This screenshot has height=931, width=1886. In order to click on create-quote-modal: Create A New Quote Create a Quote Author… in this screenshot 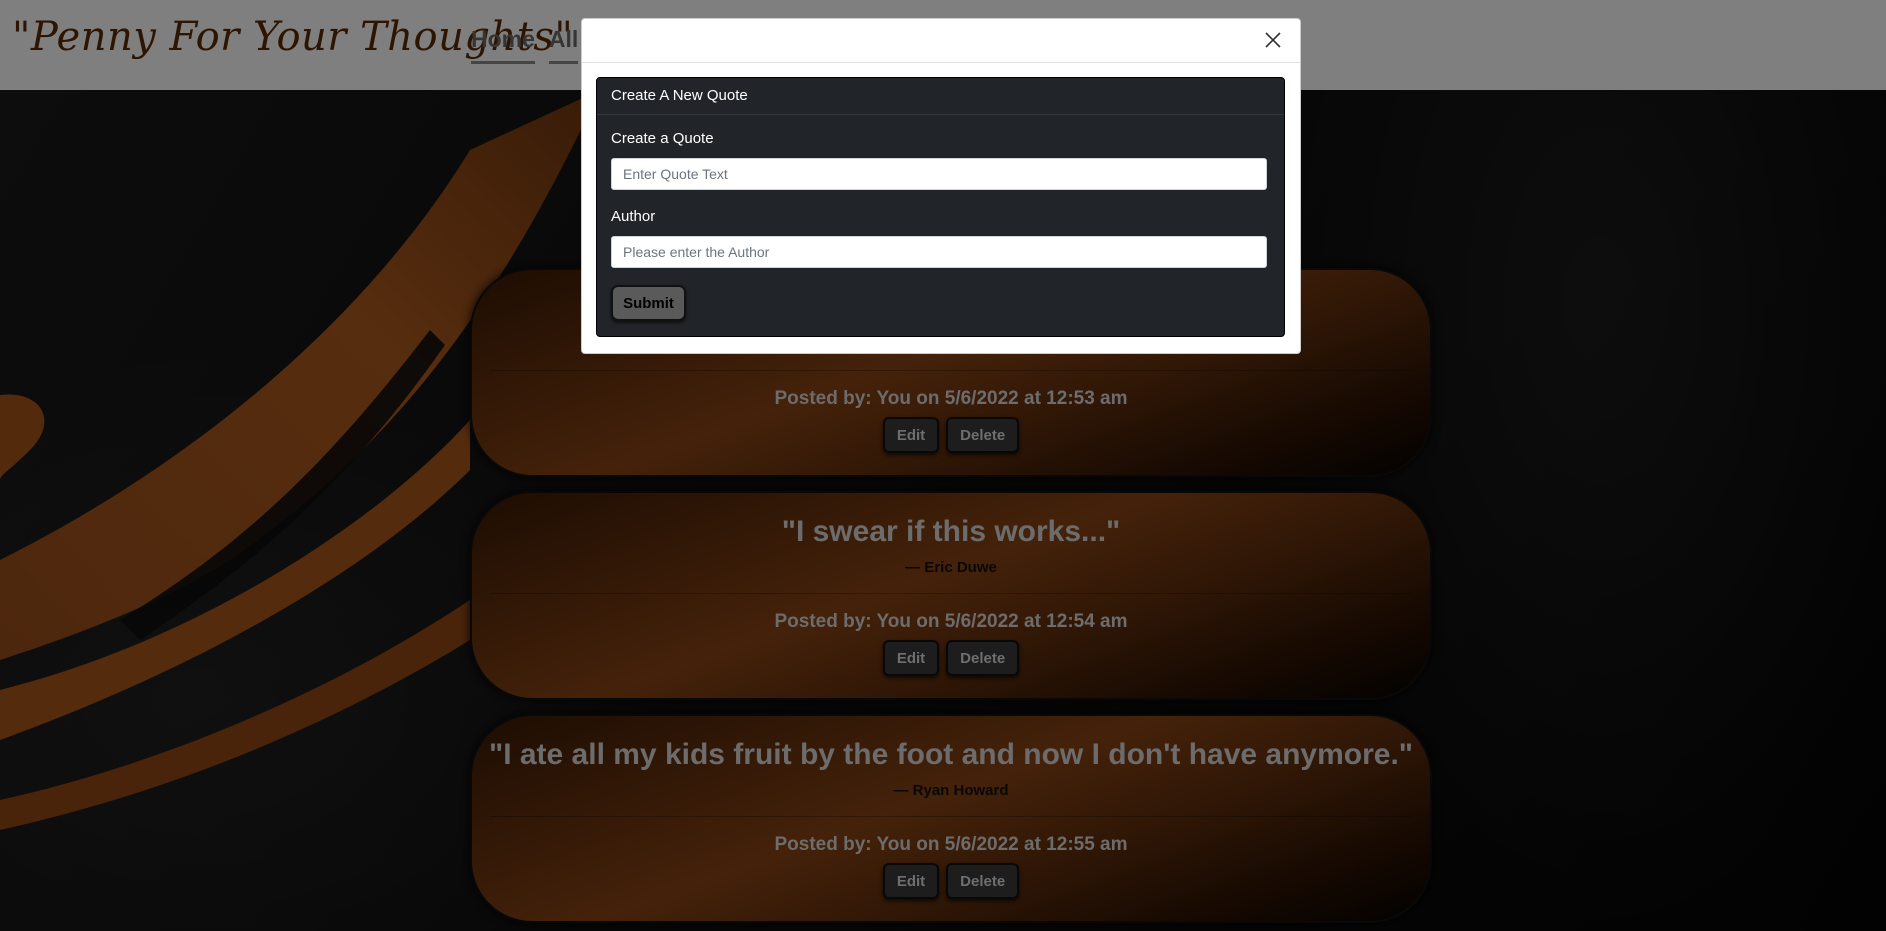, I will do `click(941, 186)`.